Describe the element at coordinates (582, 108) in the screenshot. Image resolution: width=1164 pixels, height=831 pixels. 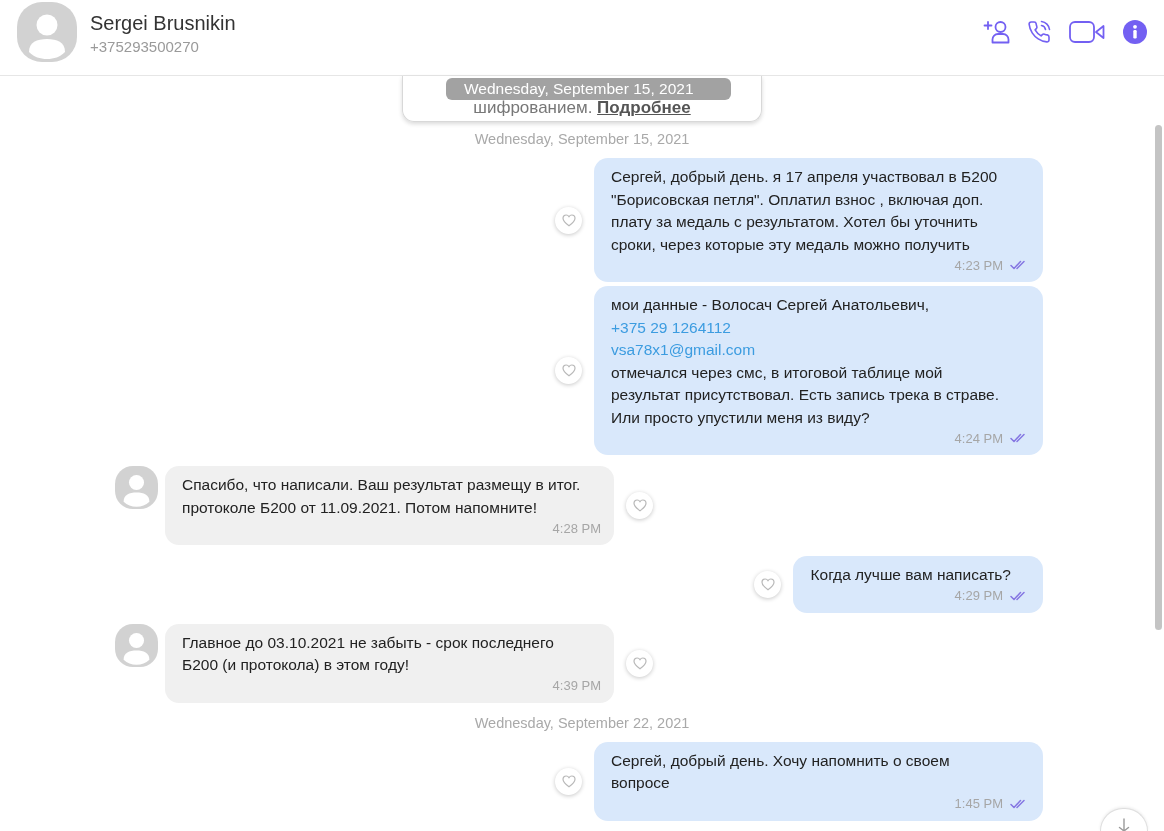
I see `notice-text: шифрованием. Подробнее` at that location.